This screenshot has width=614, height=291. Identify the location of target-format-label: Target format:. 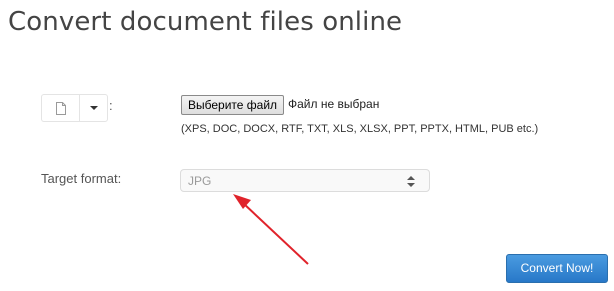
(81, 178).